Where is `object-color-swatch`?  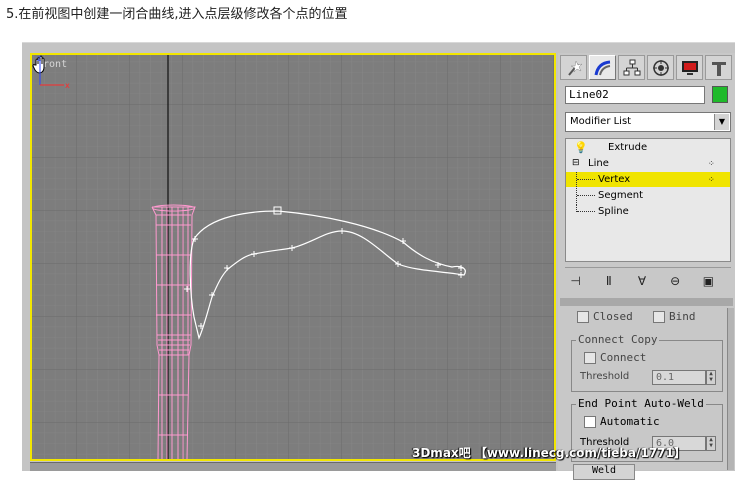 object-color-swatch is located at coordinates (720, 94).